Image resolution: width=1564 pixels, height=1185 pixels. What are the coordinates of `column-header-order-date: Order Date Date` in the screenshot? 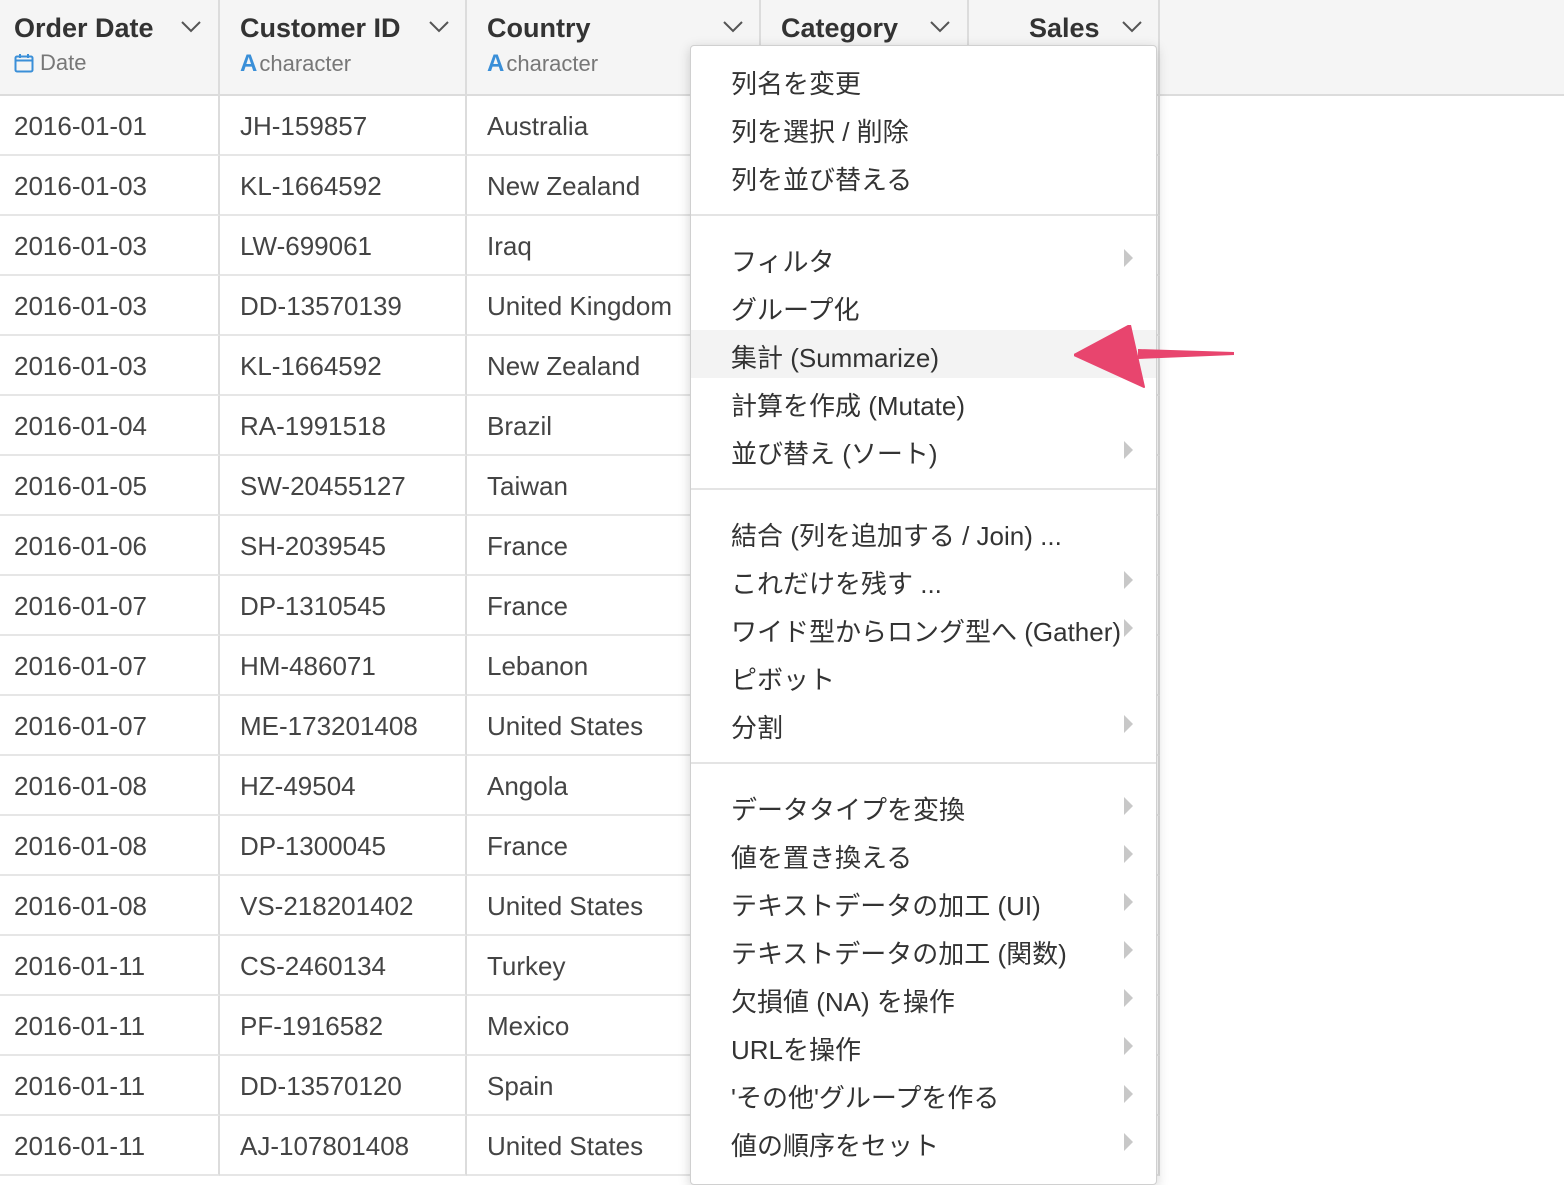 It's located at (110, 47).